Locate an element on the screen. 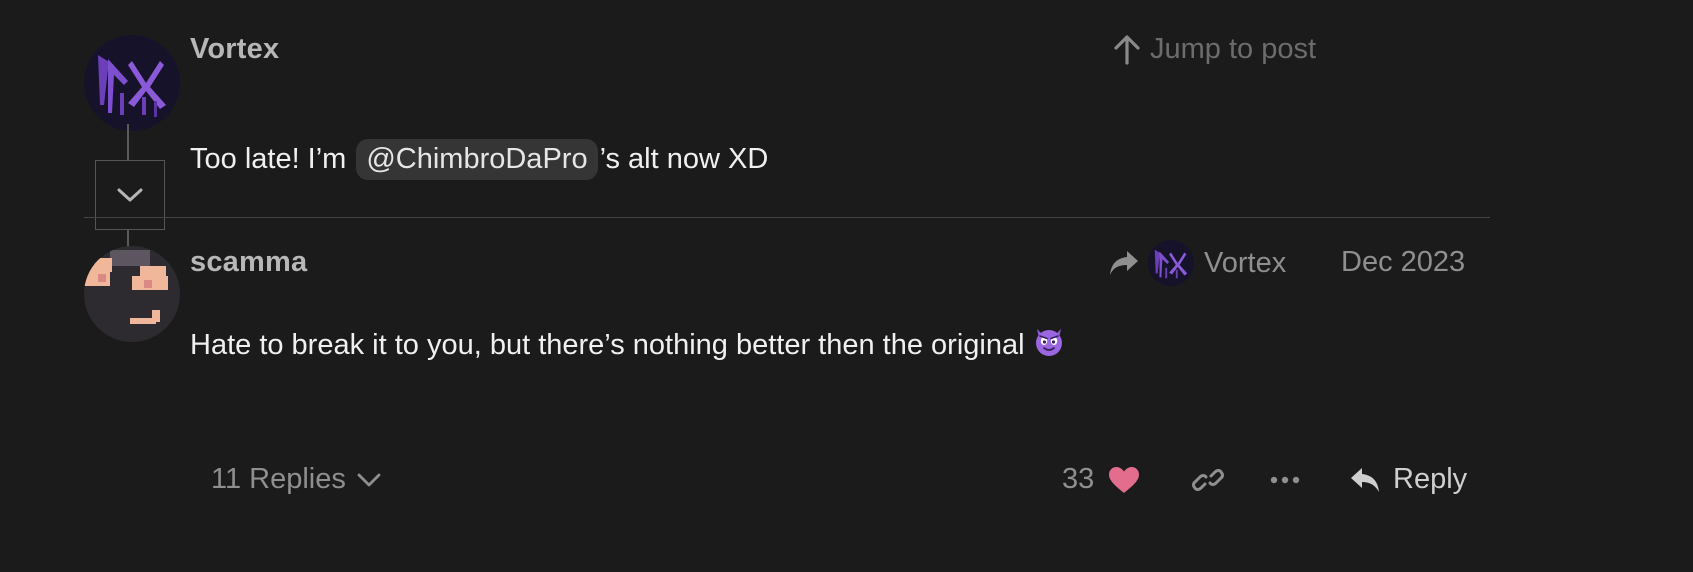 The height and width of the screenshot is (572, 1693). more-options-button is located at coordinates (1285, 480).